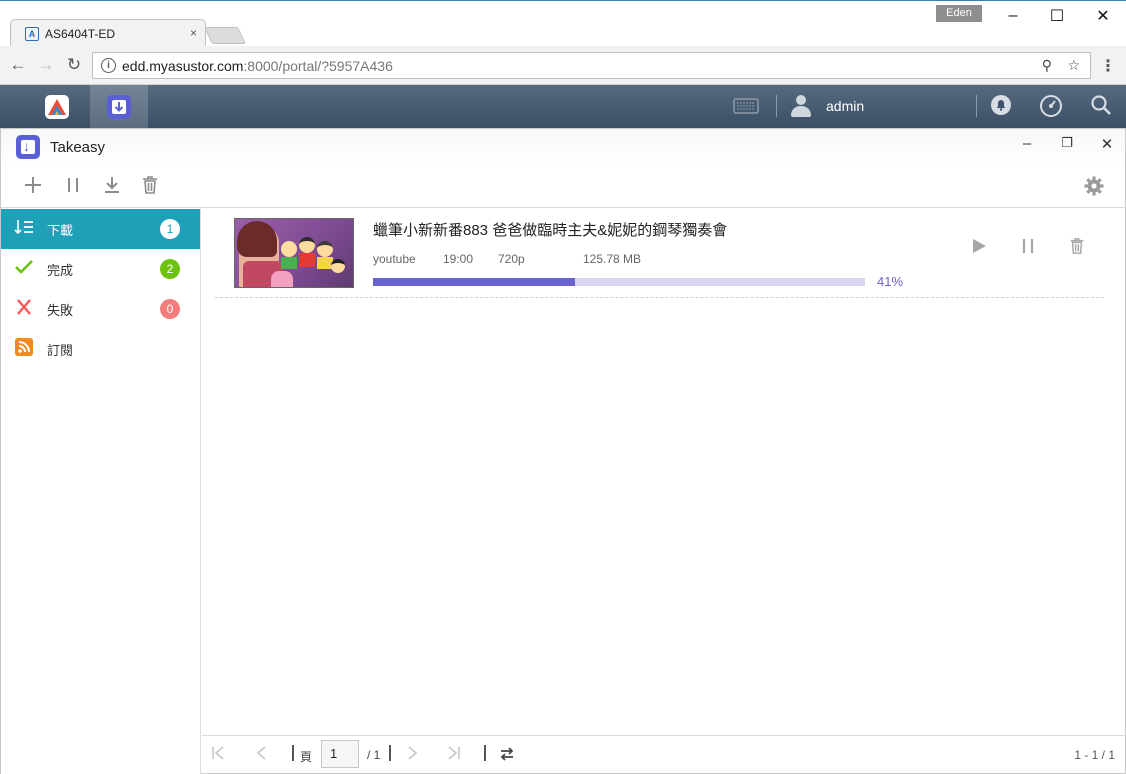 The image size is (1126, 774). I want to click on app-central-button, so click(57, 106).